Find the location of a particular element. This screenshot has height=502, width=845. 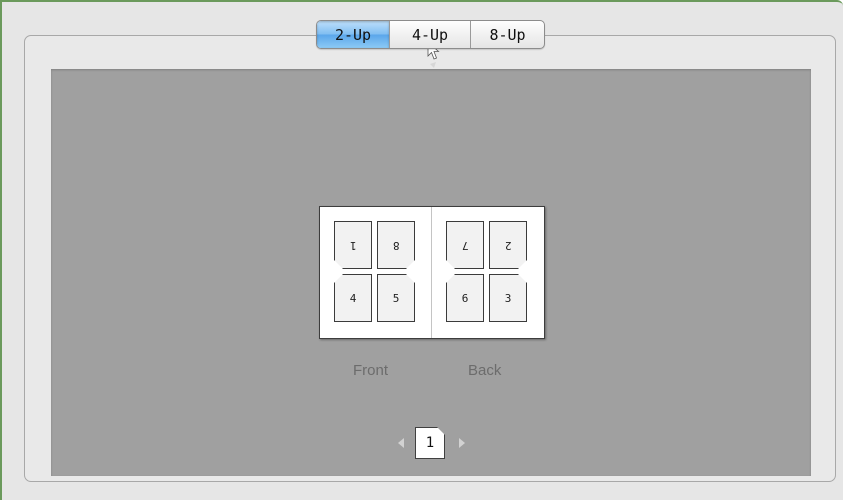

back-page-2: 2 is located at coordinates (508, 245).